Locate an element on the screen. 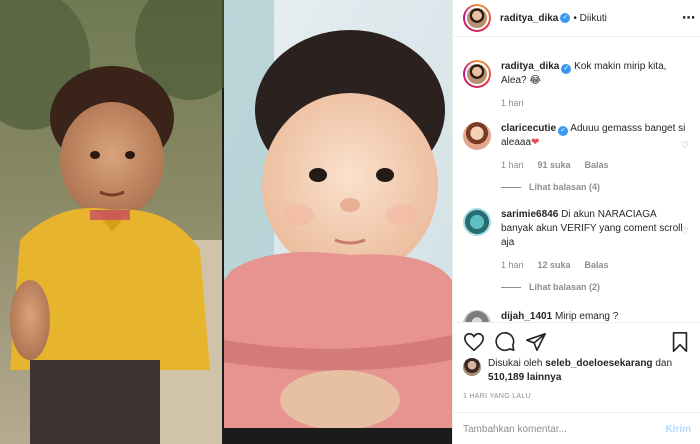  liker-avatar is located at coordinates (472, 367).